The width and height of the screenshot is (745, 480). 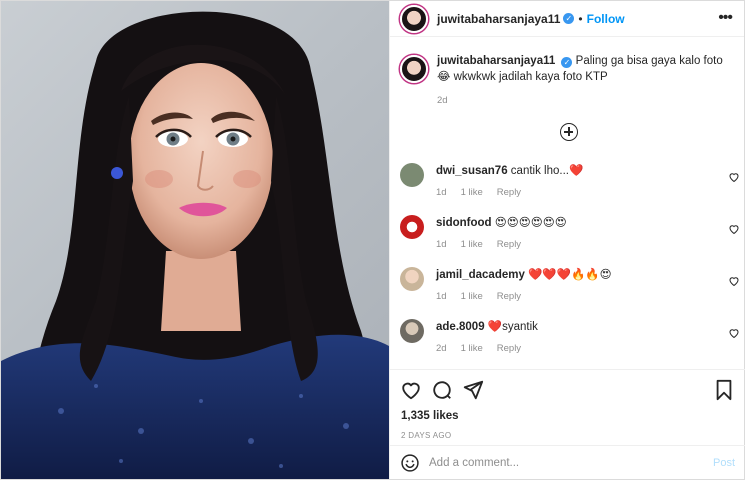 I want to click on comment-text: ❤️syantik, so click(x=512, y=327).